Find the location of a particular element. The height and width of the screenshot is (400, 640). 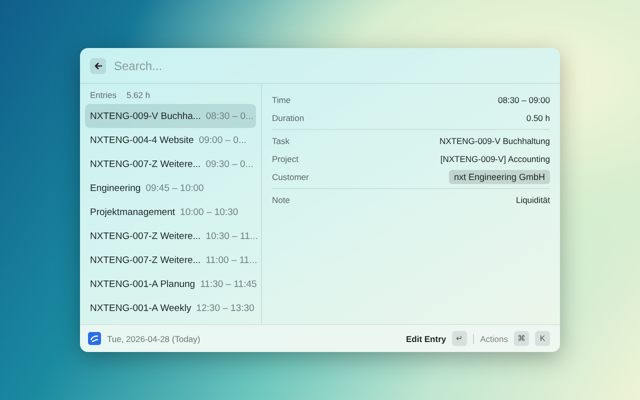

footer-date: Tue, 2026-04-28 (Today) is located at coordinates (154, 339).